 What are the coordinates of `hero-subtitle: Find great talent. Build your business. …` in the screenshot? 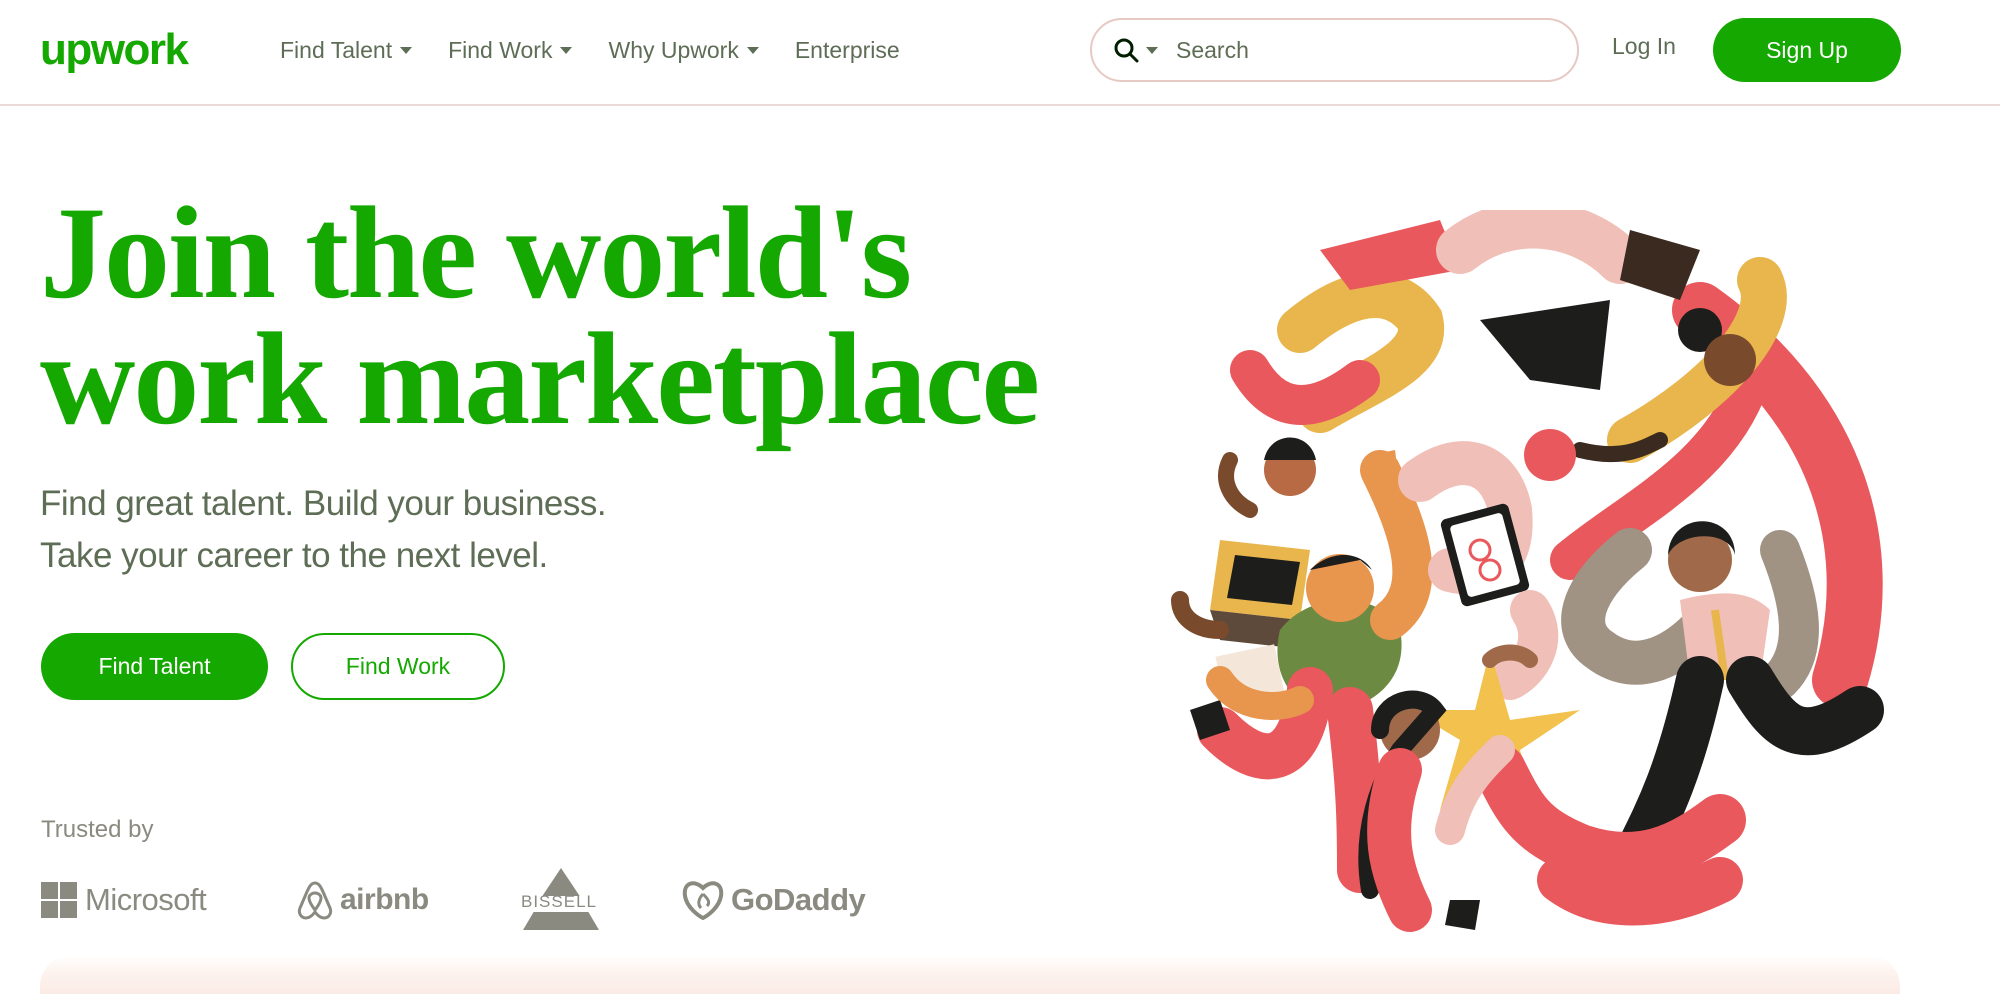 It's located at (323, 530).